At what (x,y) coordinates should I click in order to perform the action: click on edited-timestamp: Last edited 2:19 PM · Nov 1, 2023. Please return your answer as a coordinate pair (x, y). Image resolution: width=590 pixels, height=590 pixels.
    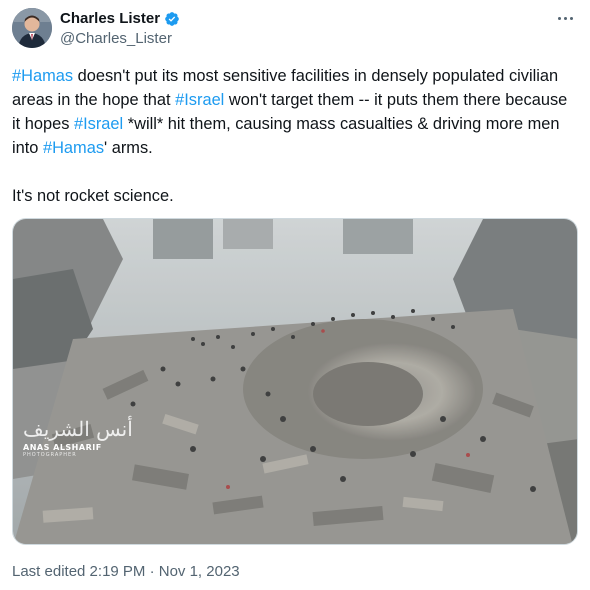
    Looking at the image, I should click on (126, 571).